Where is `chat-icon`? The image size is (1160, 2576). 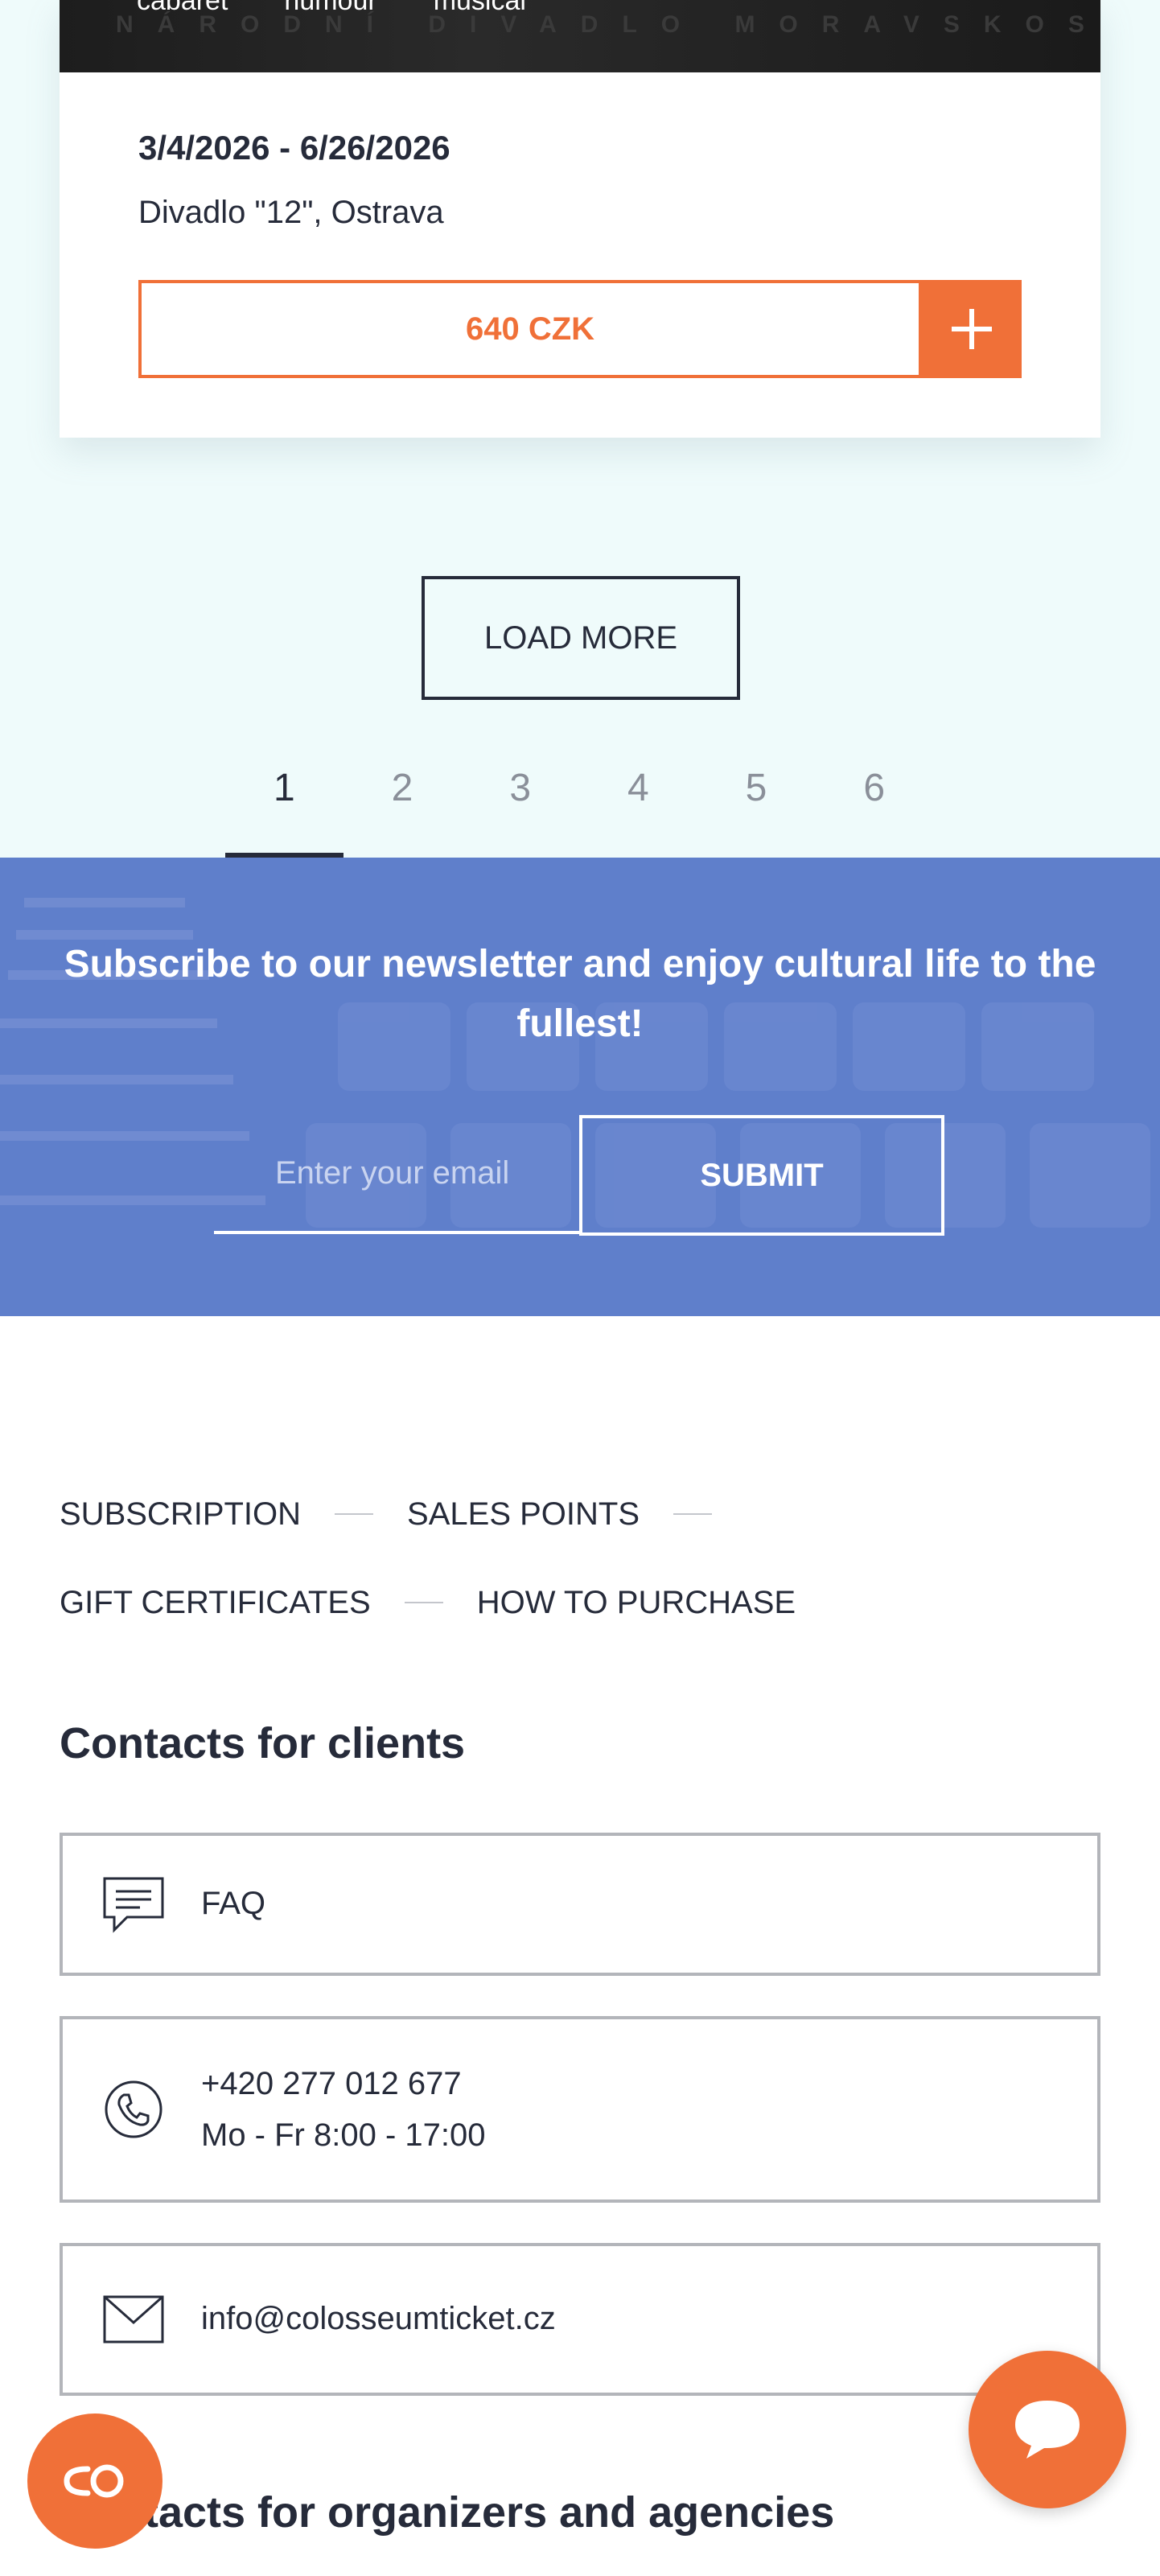 chat-icon is located at coordinates (133, 1904).